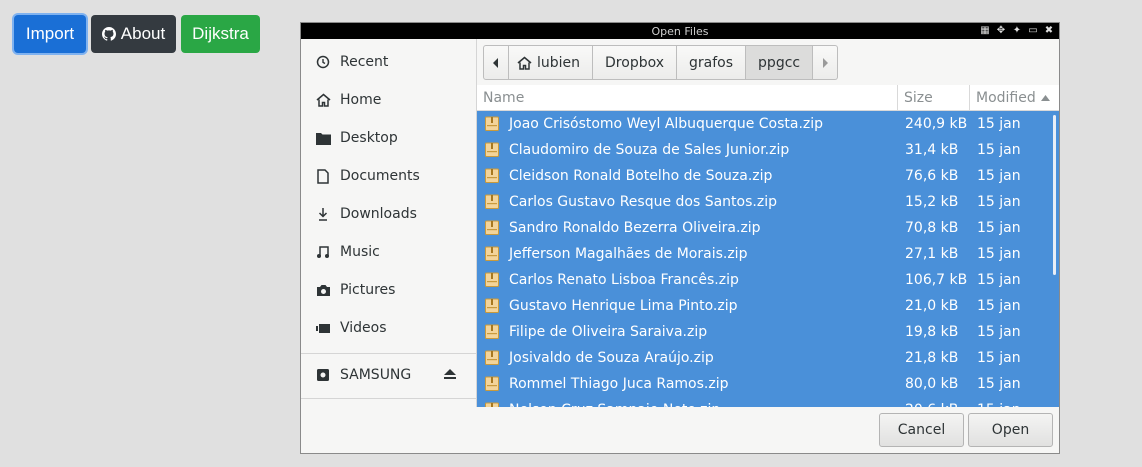 Image resolution: width=1142 pixels, height=467 pixels. Describe the element at coordinates (1014, 98) in the screenshot. I see `column-modified: Modified` at that location.